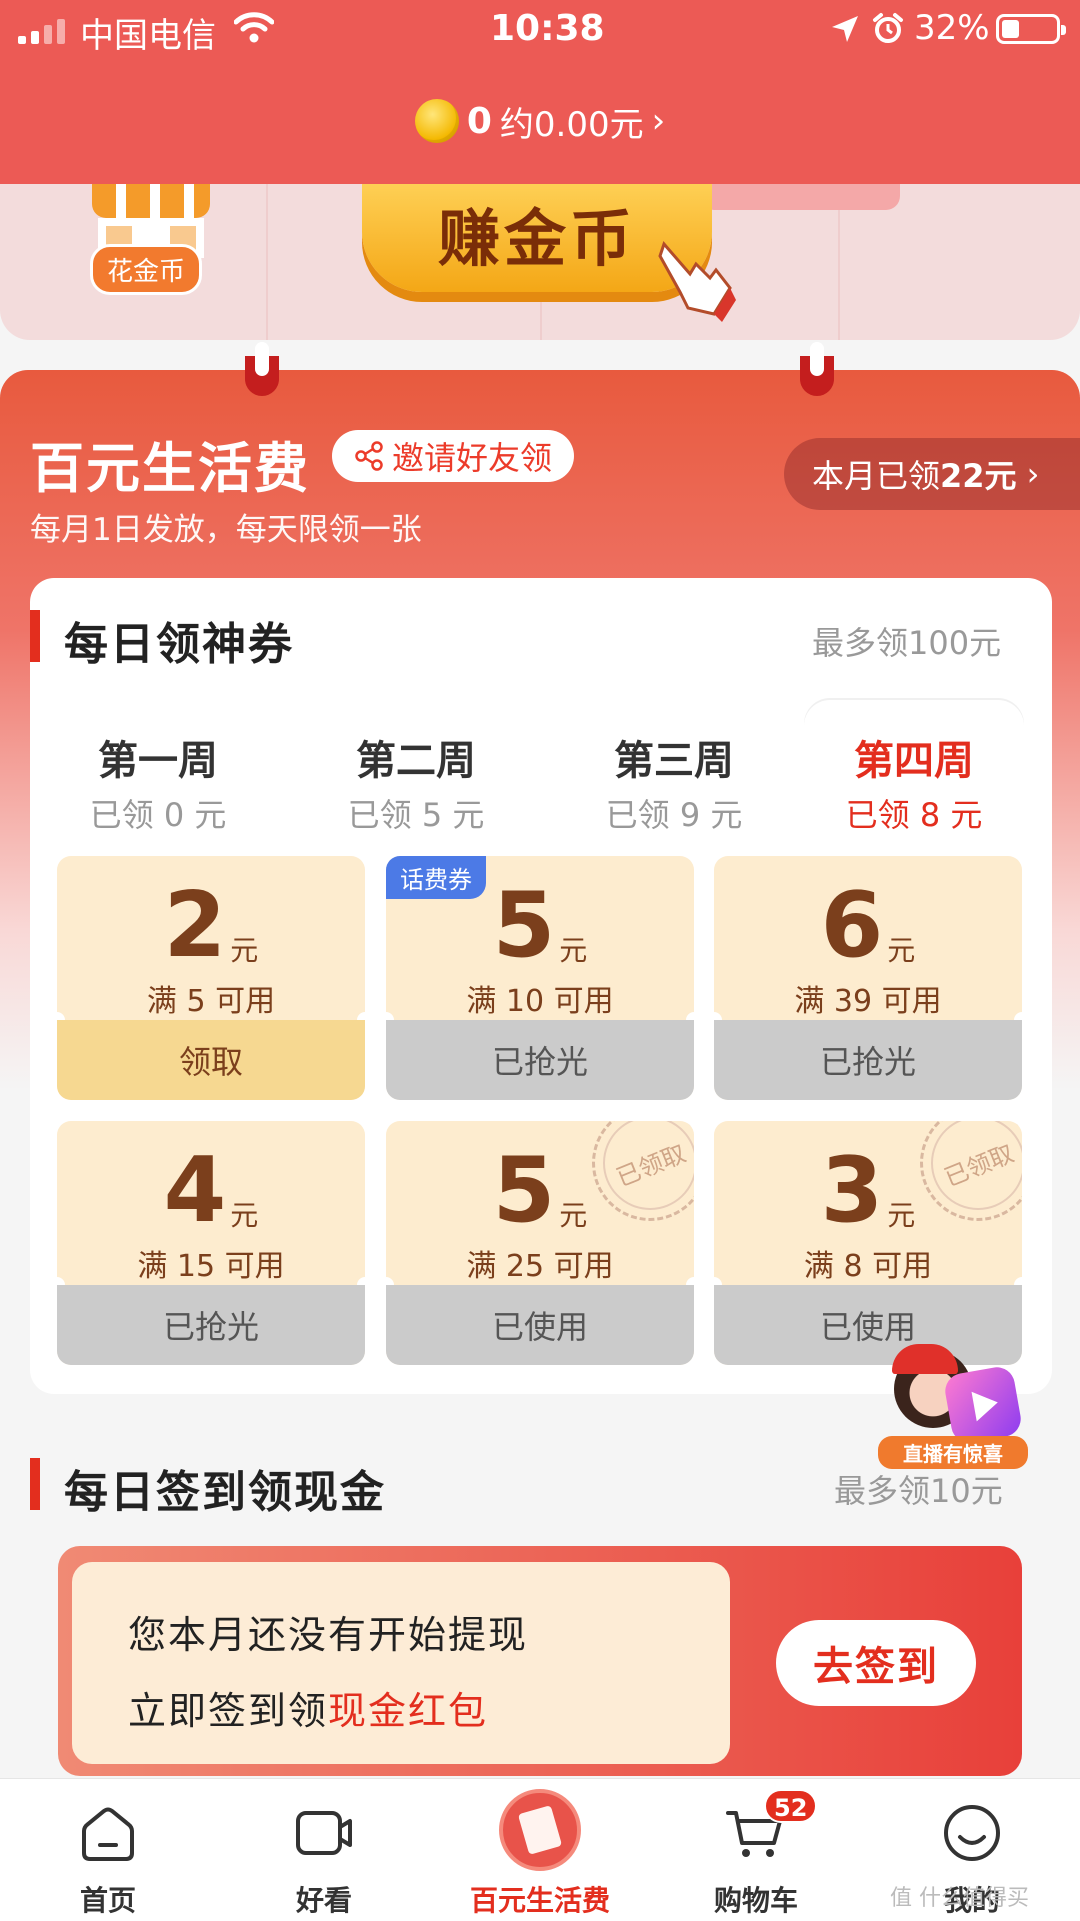 This screenshot has width=1080, height=1921. I want to click on pointing-hand-icon, so click(697, 281).